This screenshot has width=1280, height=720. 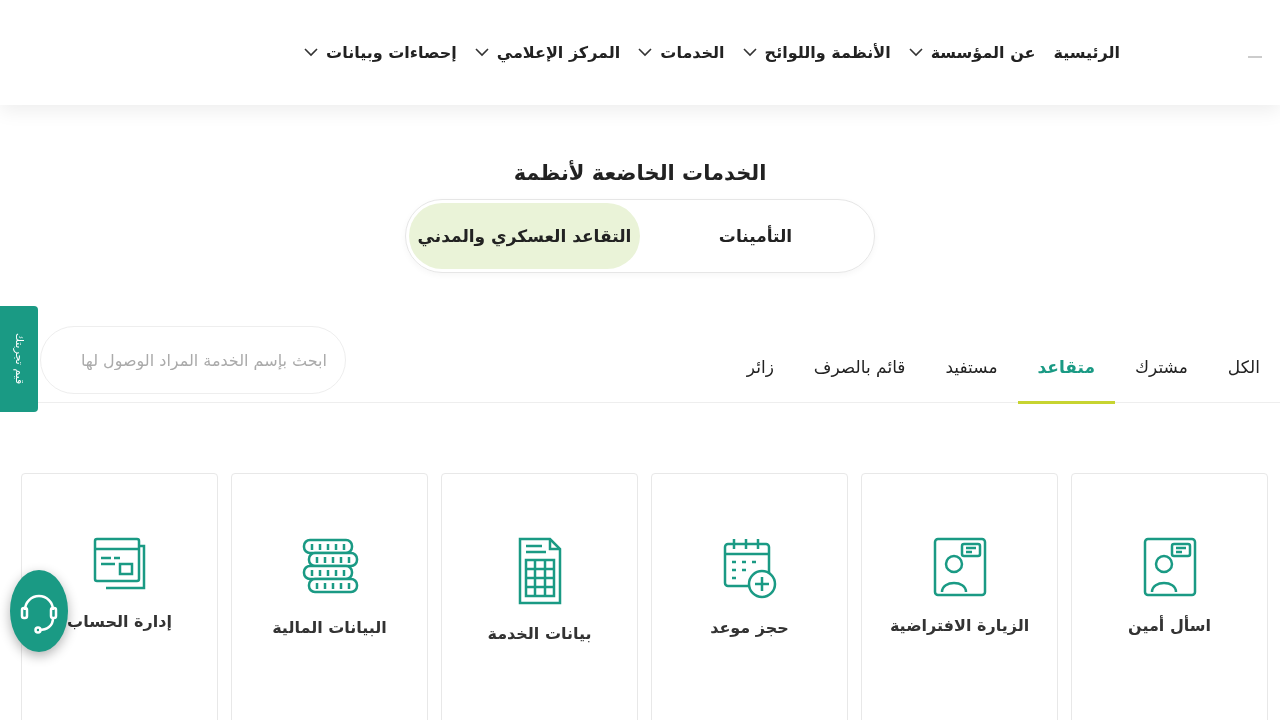 I want to click on toggle-option: التقاعد العسكري والمدني, so click(x=524, y=236).